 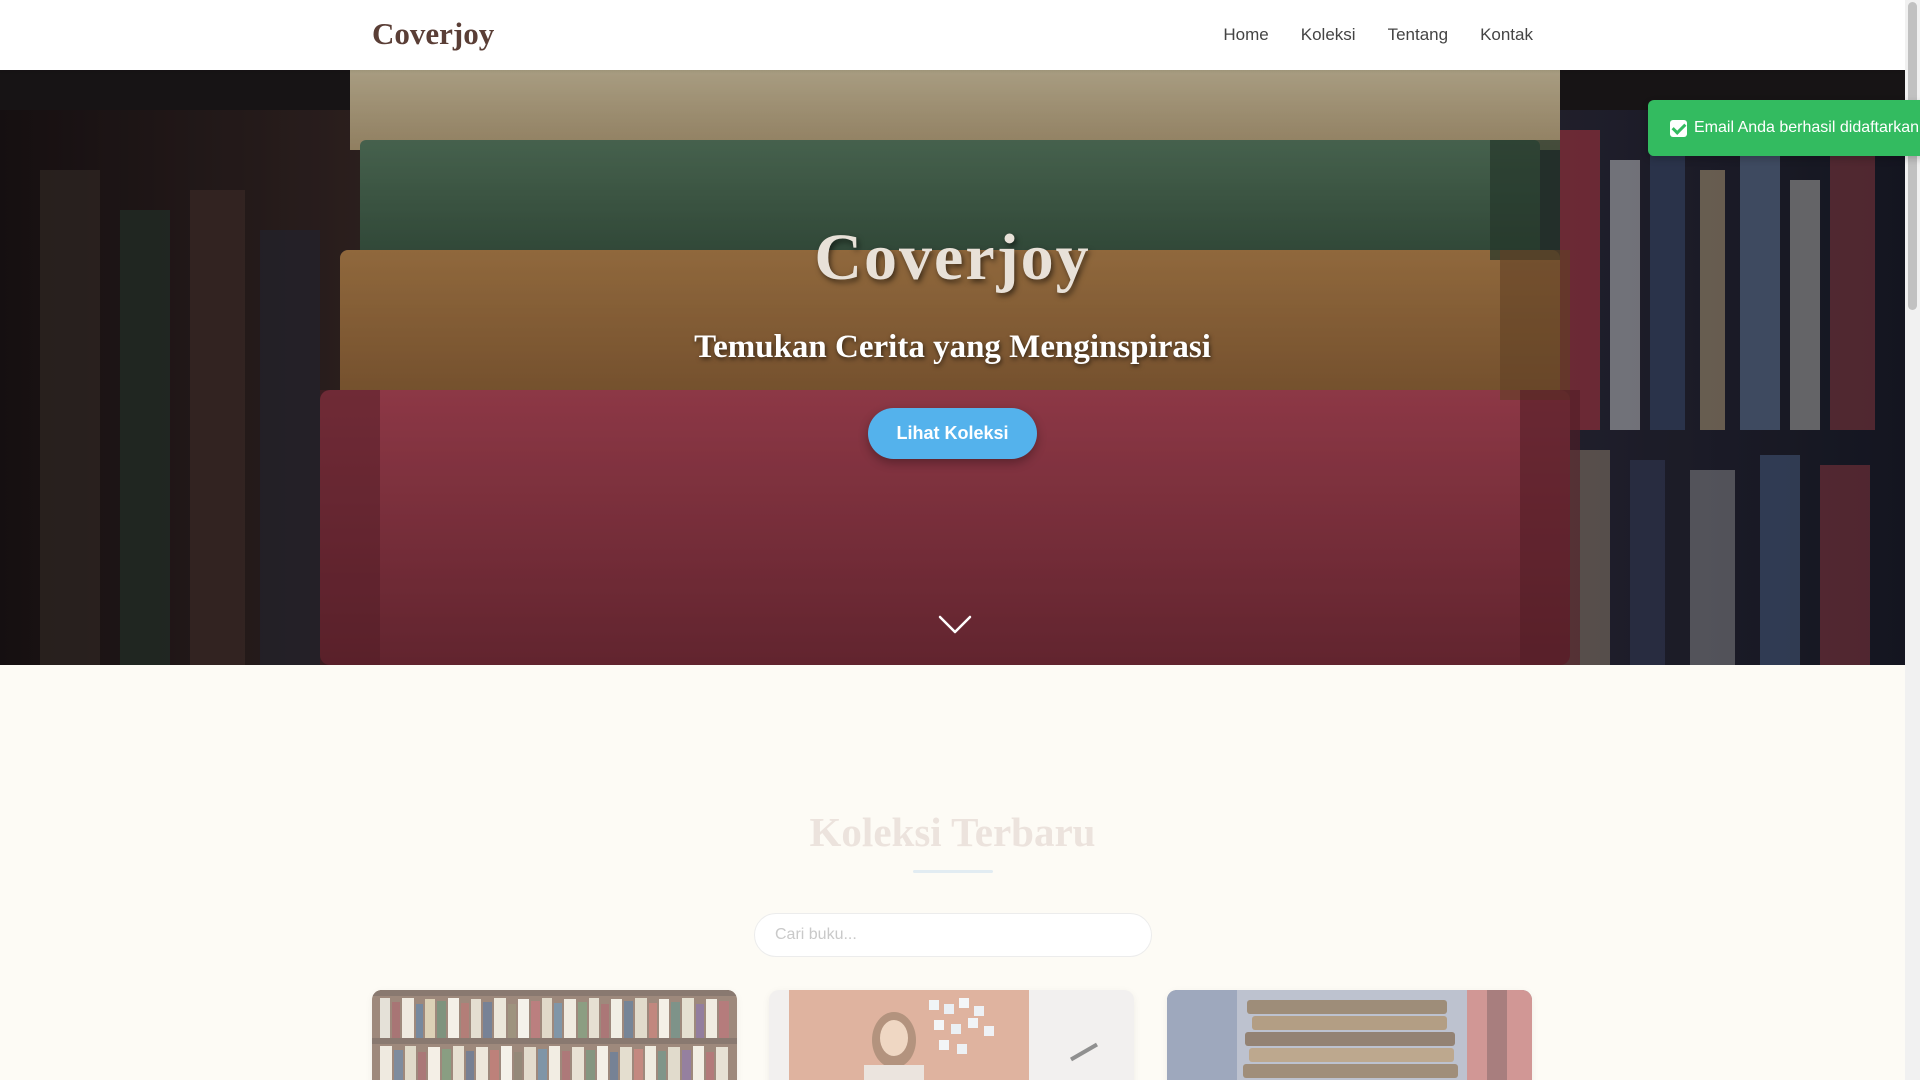 I want to click on hero-title: Coverjoy, so click(x=952, y=257).